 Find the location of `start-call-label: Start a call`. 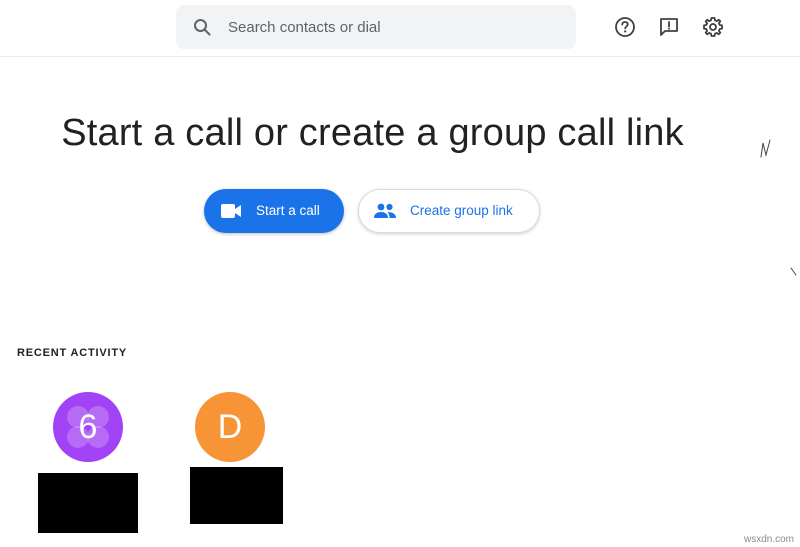

start-call-label: Start a call is located at coordinates (288, 210).